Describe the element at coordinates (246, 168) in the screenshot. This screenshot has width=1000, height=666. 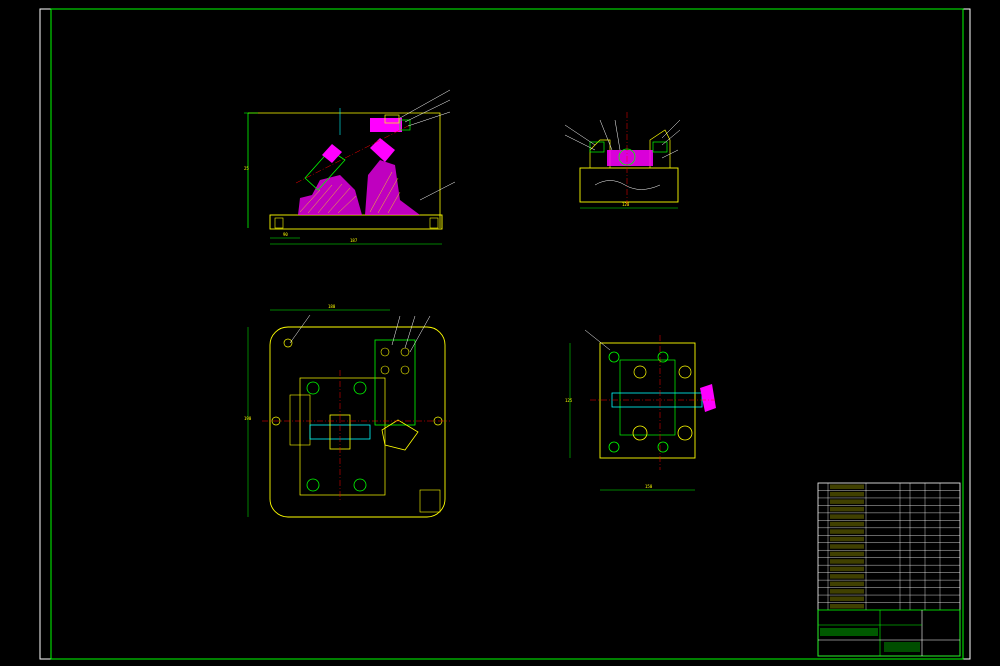
I see `front-dim-3: 25` at that location.